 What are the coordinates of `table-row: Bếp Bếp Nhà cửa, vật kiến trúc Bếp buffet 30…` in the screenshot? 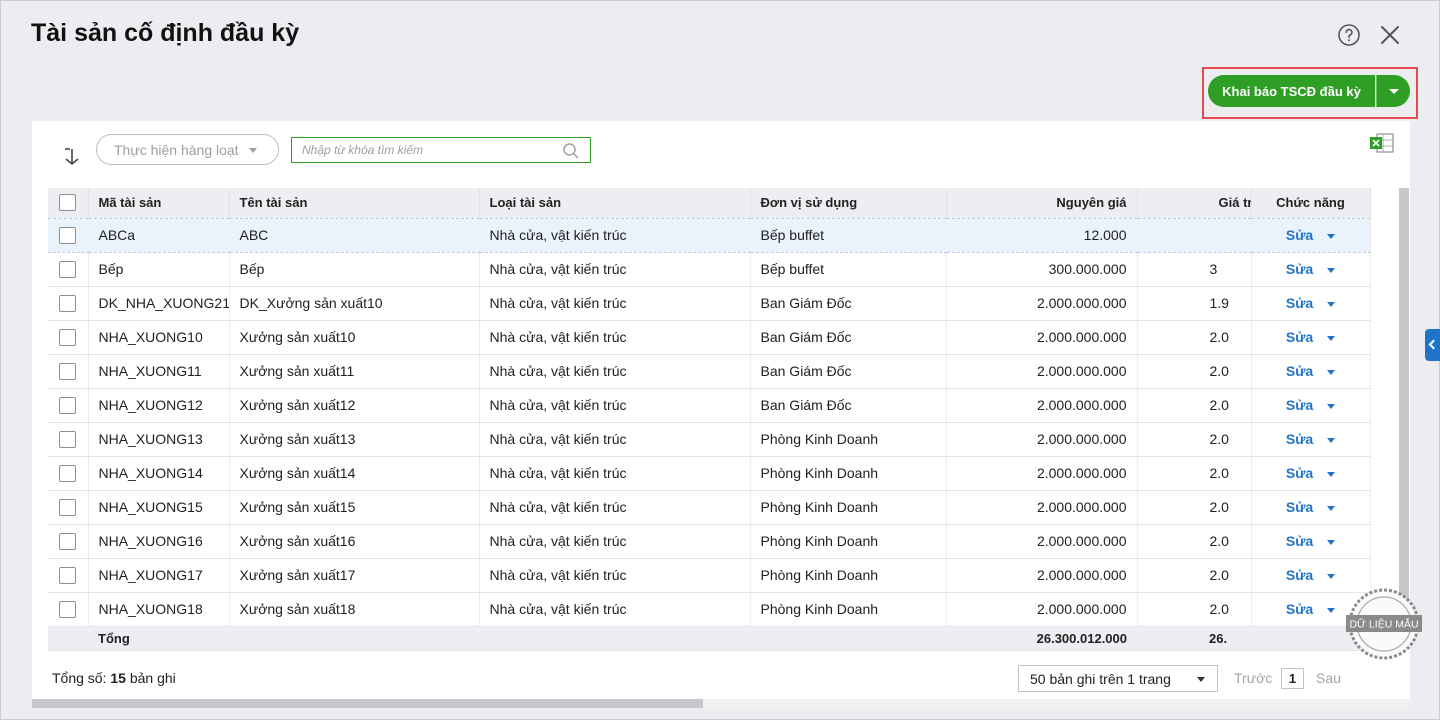 It's located at (709, 269).